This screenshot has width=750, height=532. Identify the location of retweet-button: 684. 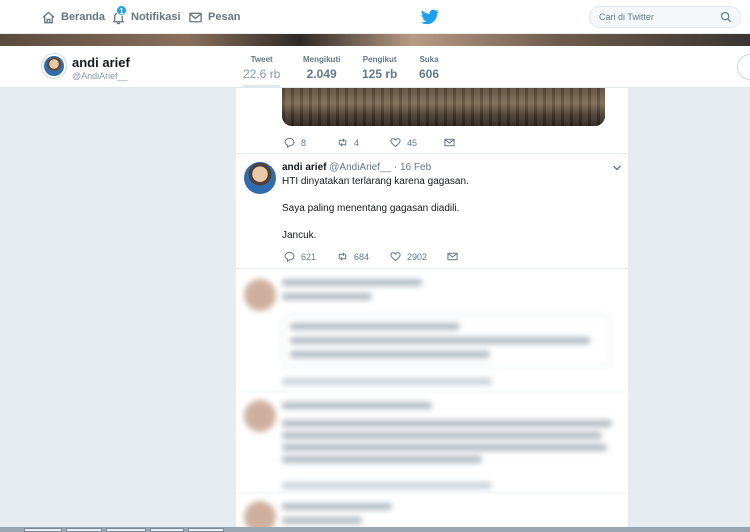
(363, 256).